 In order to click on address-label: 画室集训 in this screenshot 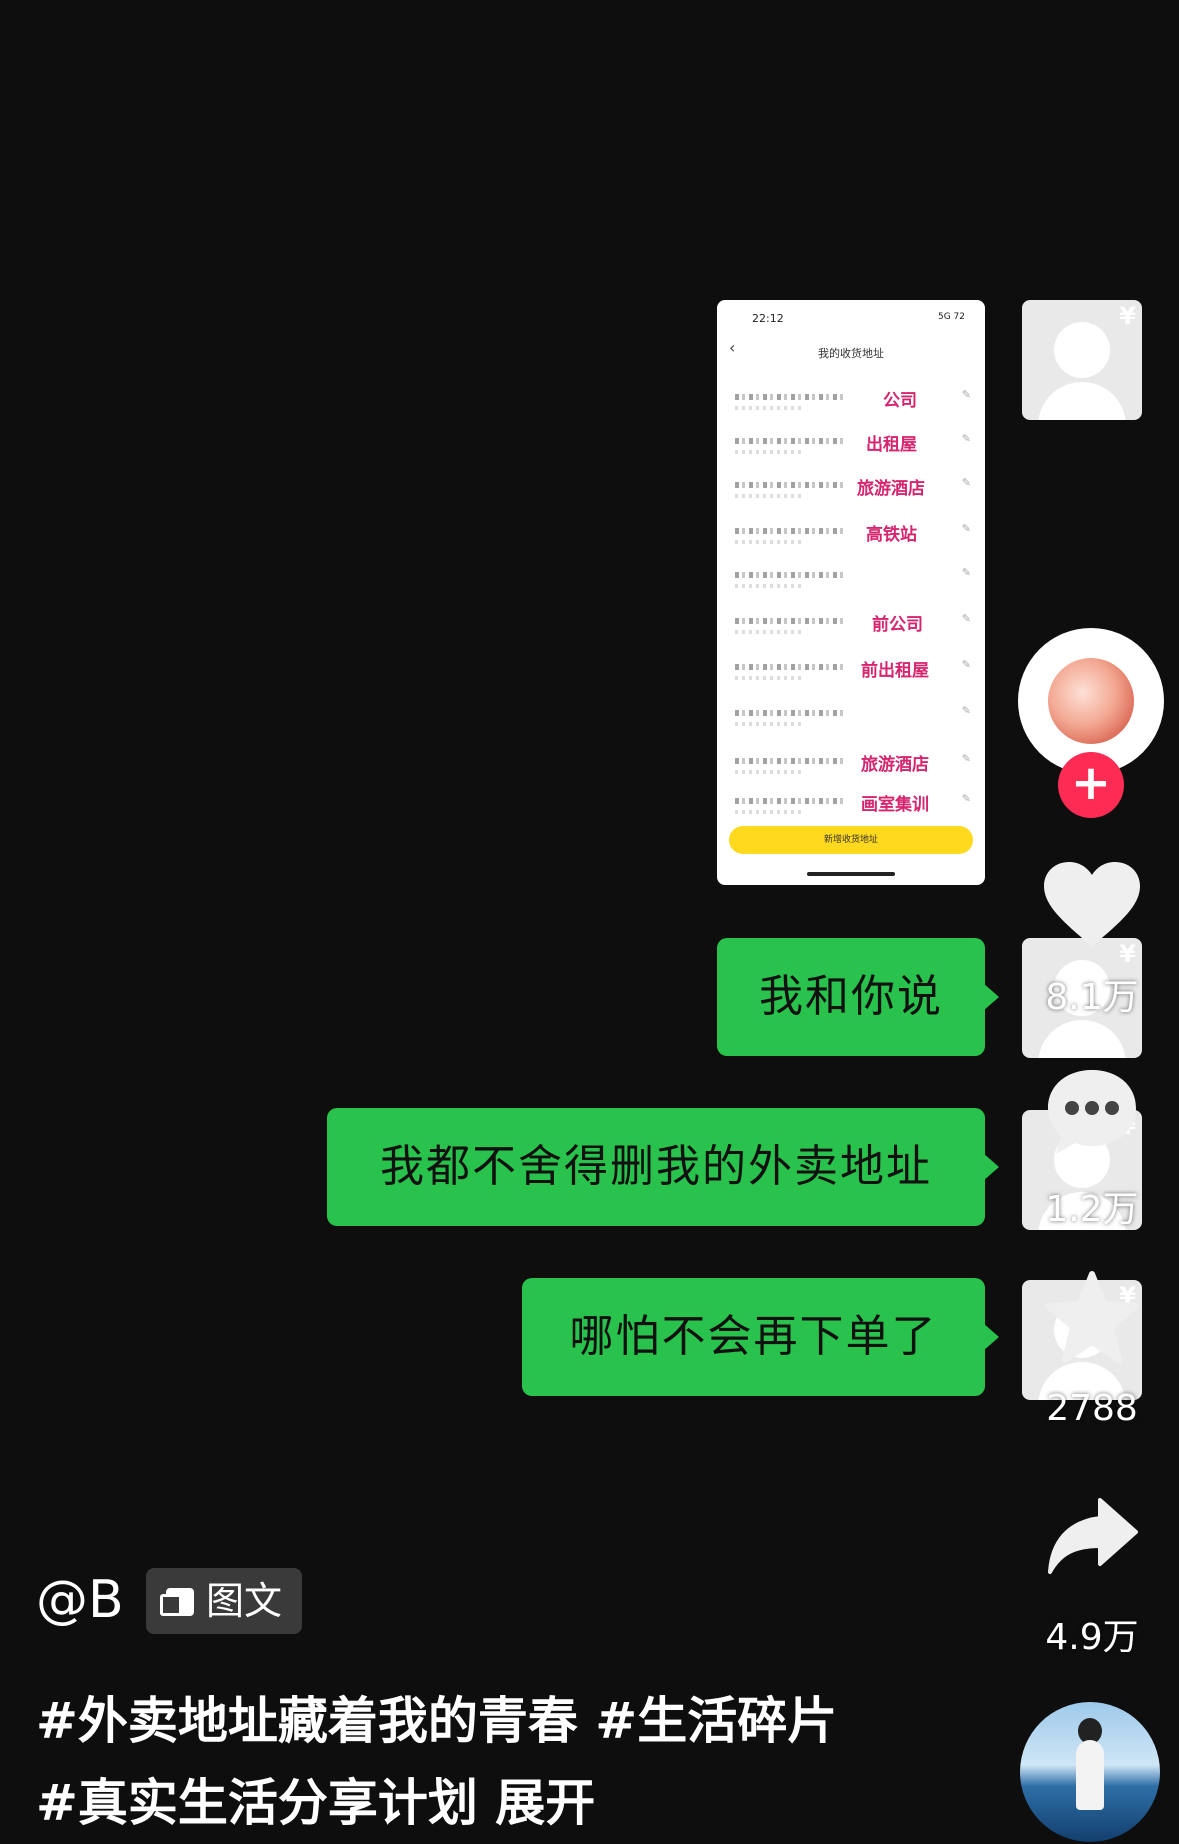, I will do `click(895, 805)`.